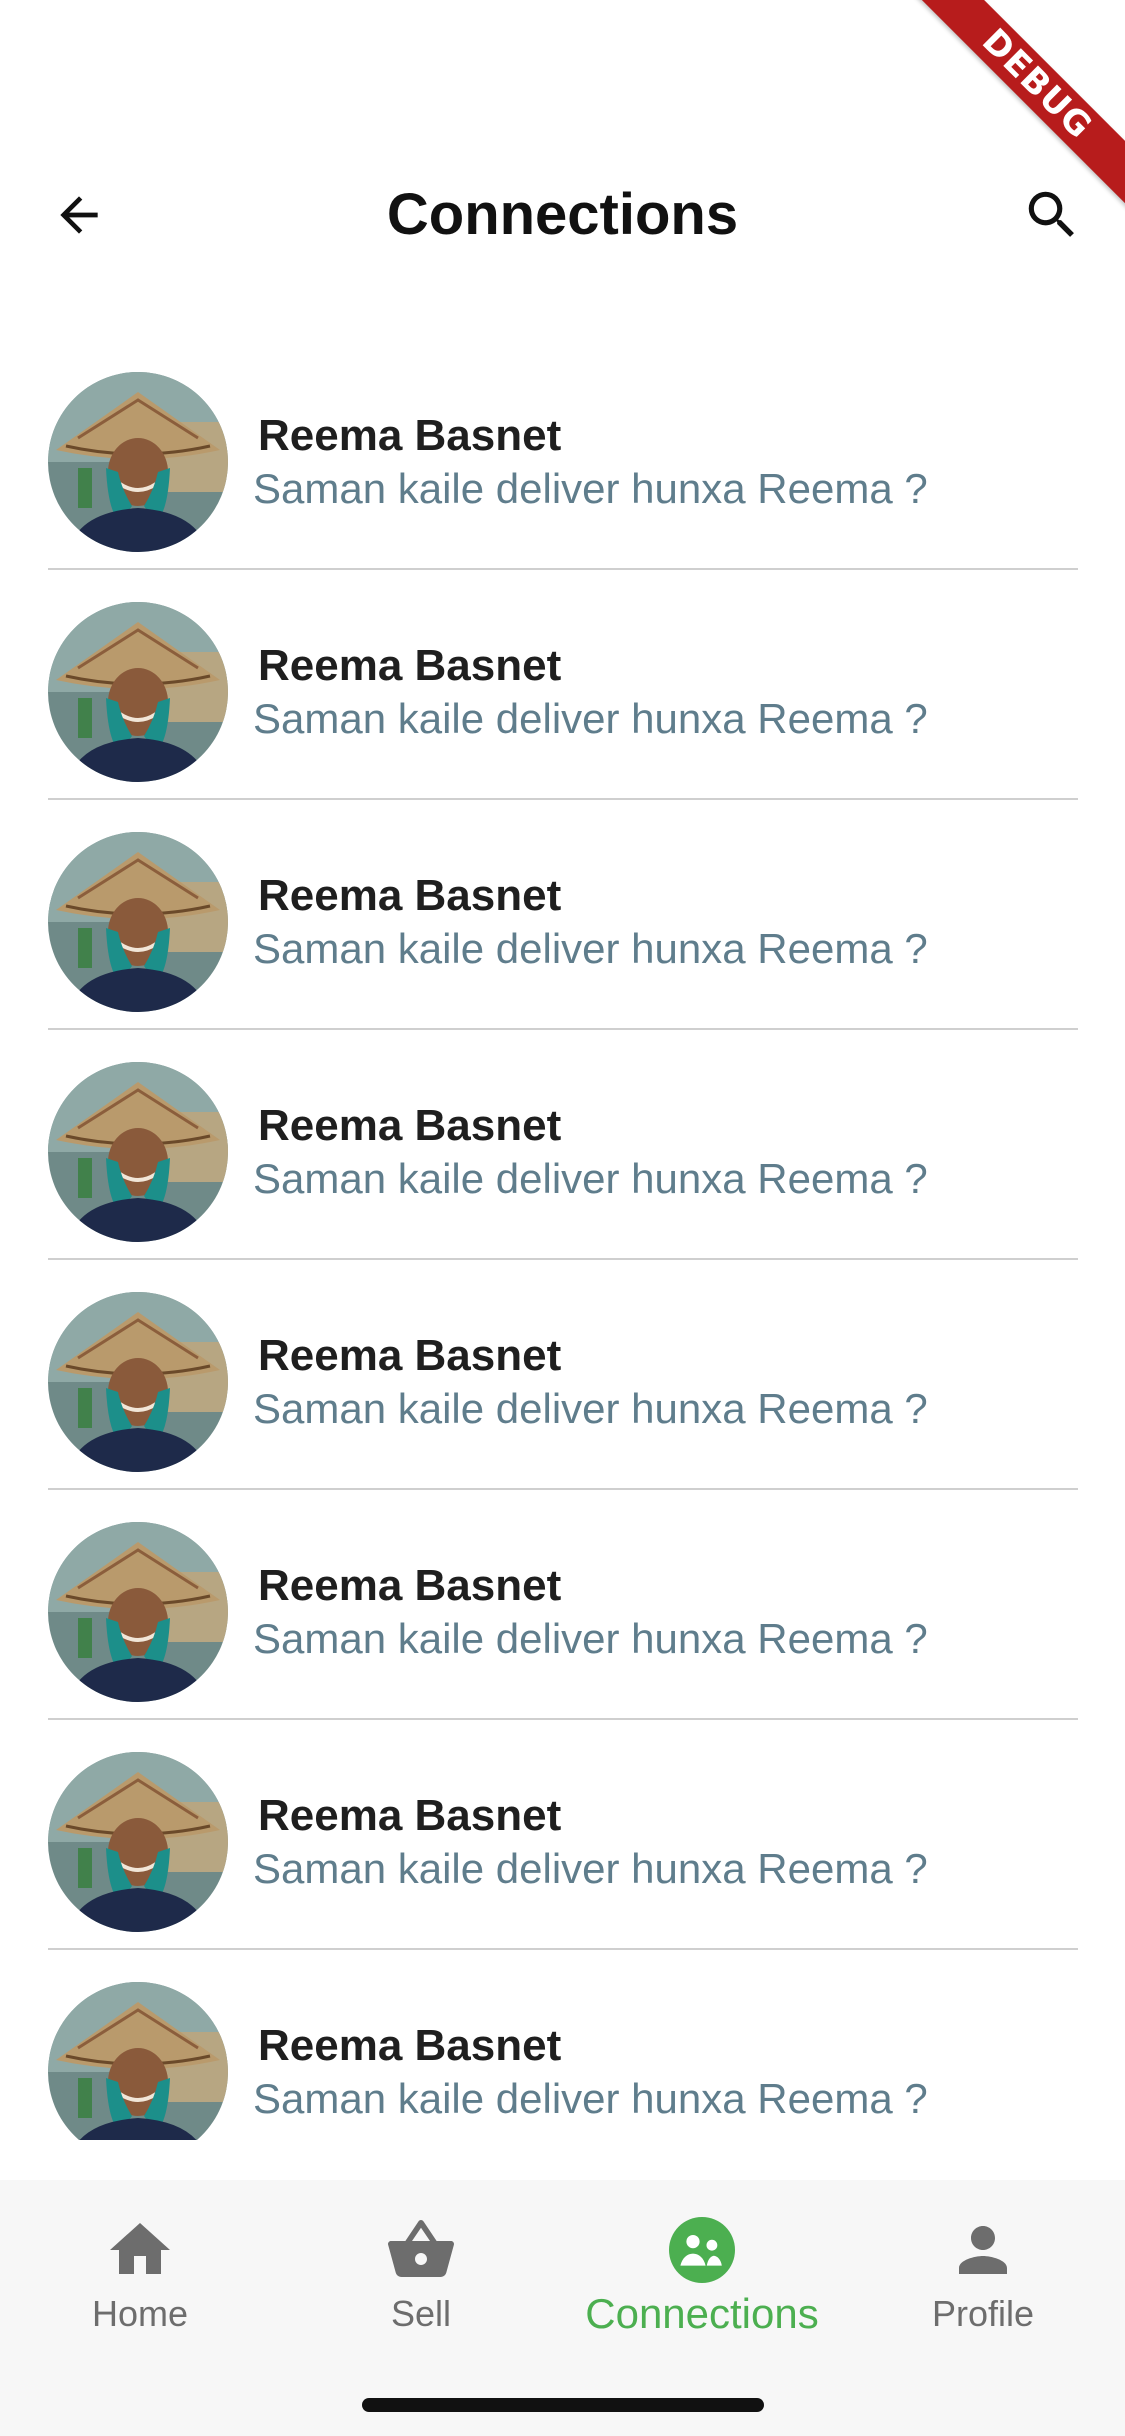 The width and height of the screenshot is (1125, 2436). What do you see at coordinates (983, 2250) in the screenshot?
I see `person-icon` at bounding box center [983, 2250].